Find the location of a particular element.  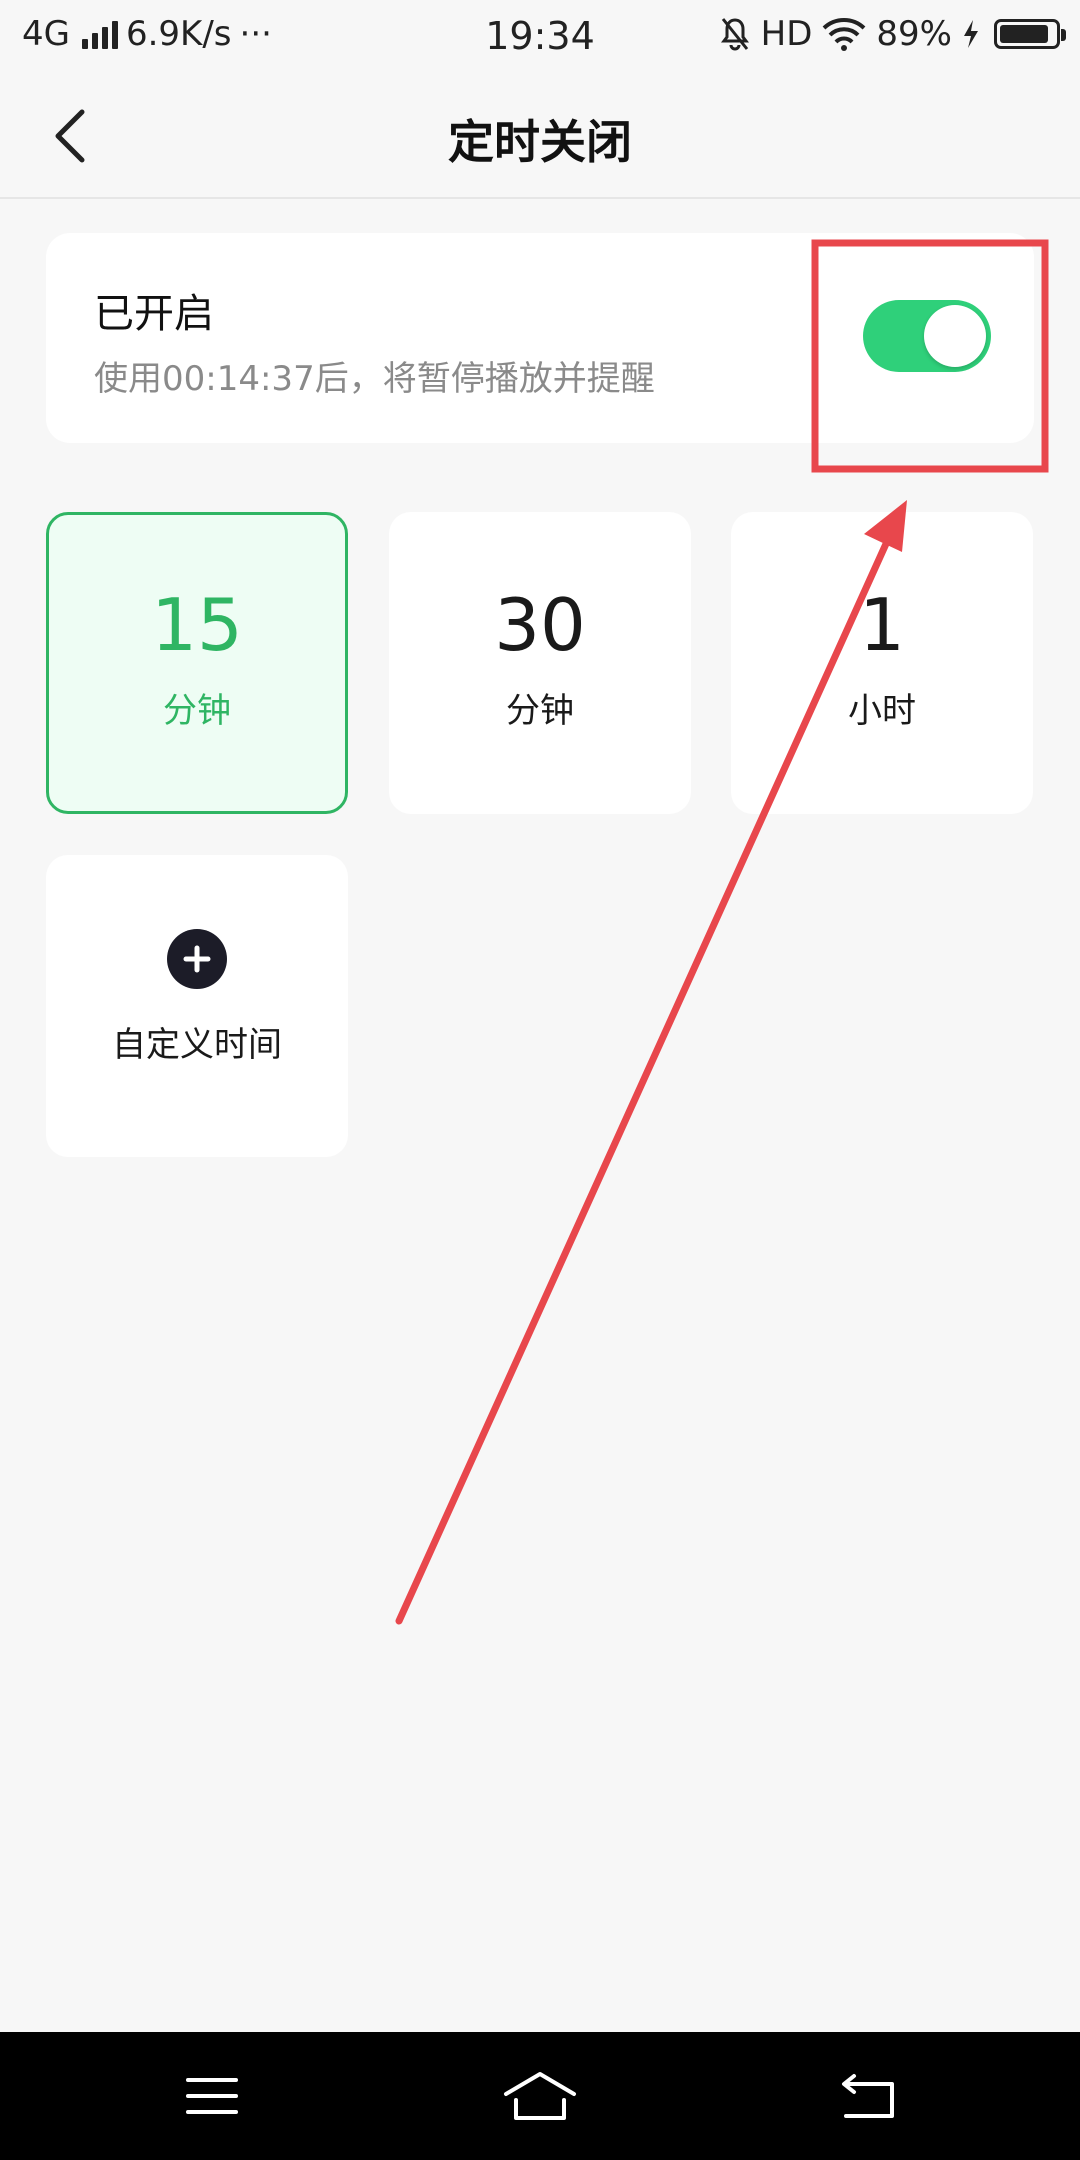

nav-menu-button is located at coordinates (212, 2096).